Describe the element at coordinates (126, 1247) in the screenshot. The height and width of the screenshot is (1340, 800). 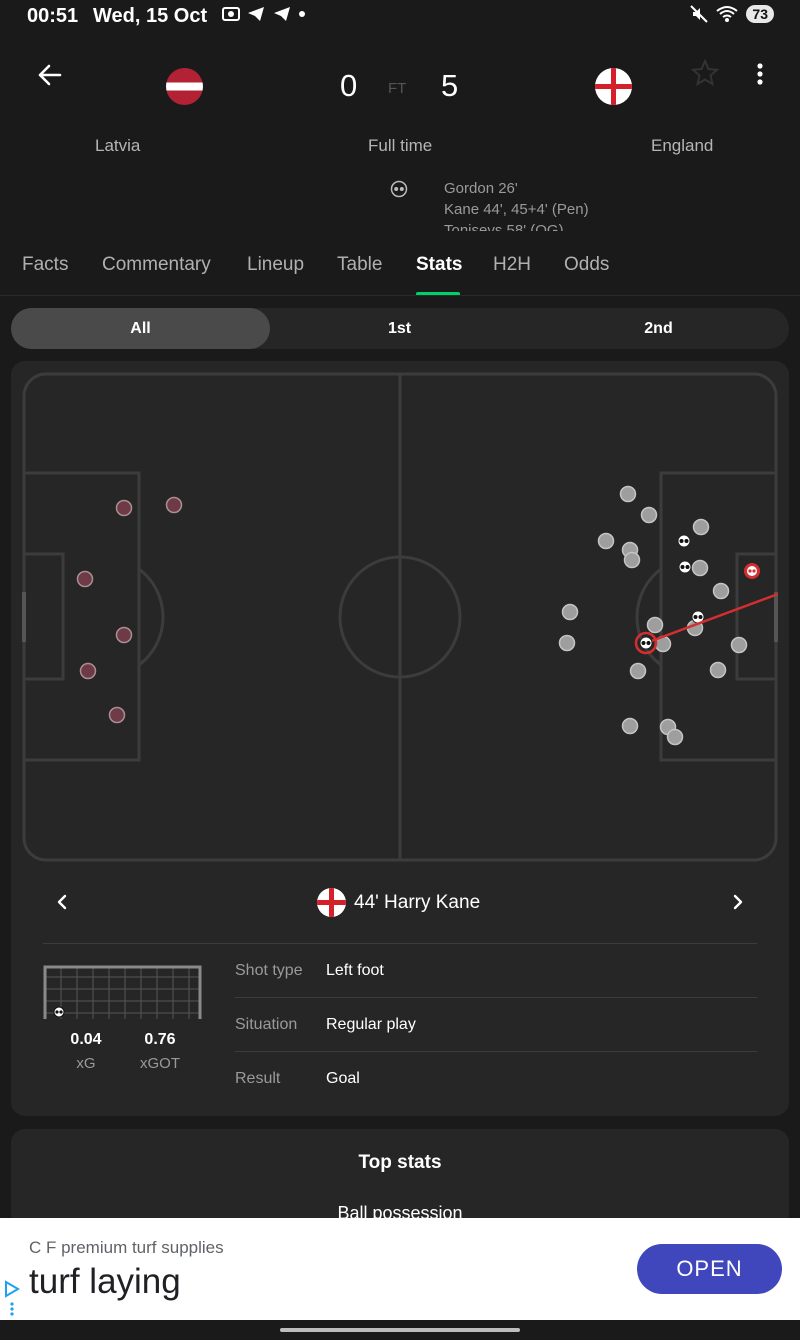
I see `ad-sponsor: C F premium turf supplies` at that location.